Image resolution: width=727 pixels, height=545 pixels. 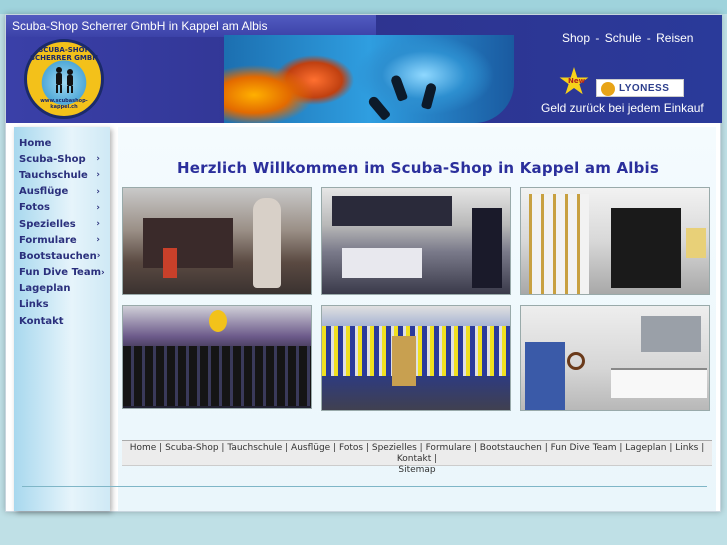 I want to click on footer-link-fotos: Fotos, so click(x=351, y=448).